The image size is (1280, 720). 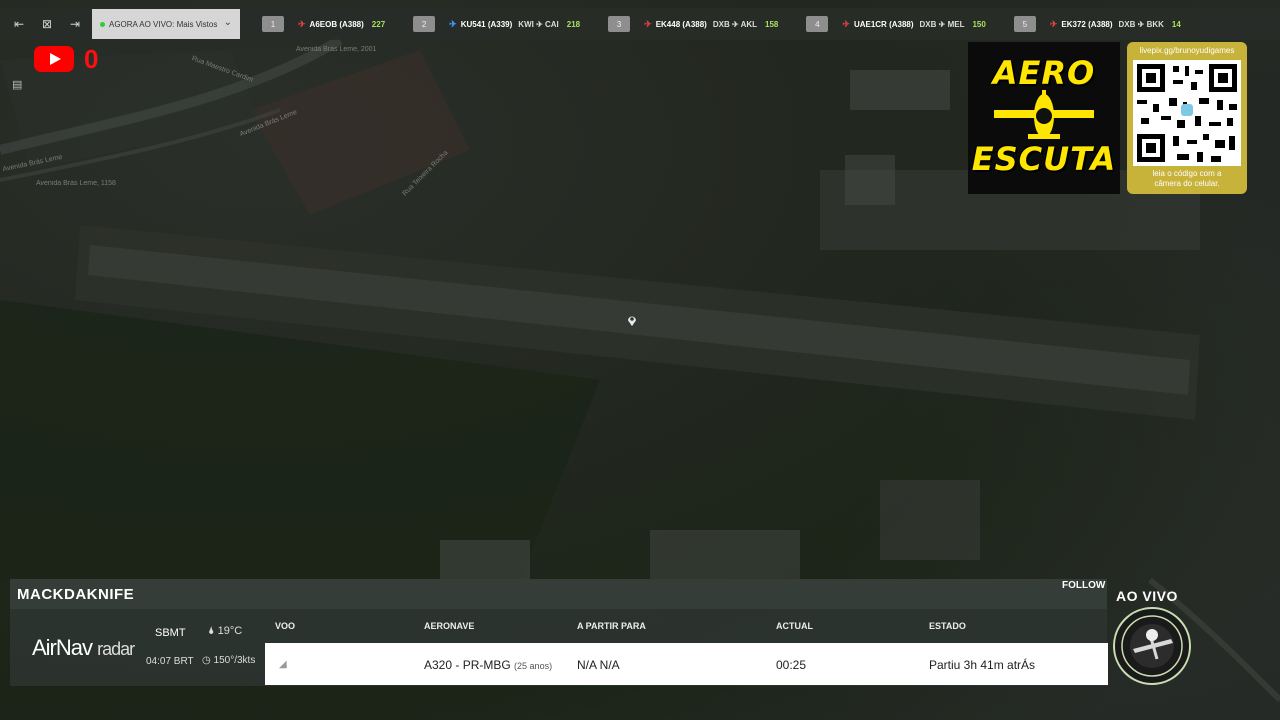 What do you see at coordinates (619, 24) in the screenshot?
I see `flight-rank: 3` at bounding box center [619, 24].